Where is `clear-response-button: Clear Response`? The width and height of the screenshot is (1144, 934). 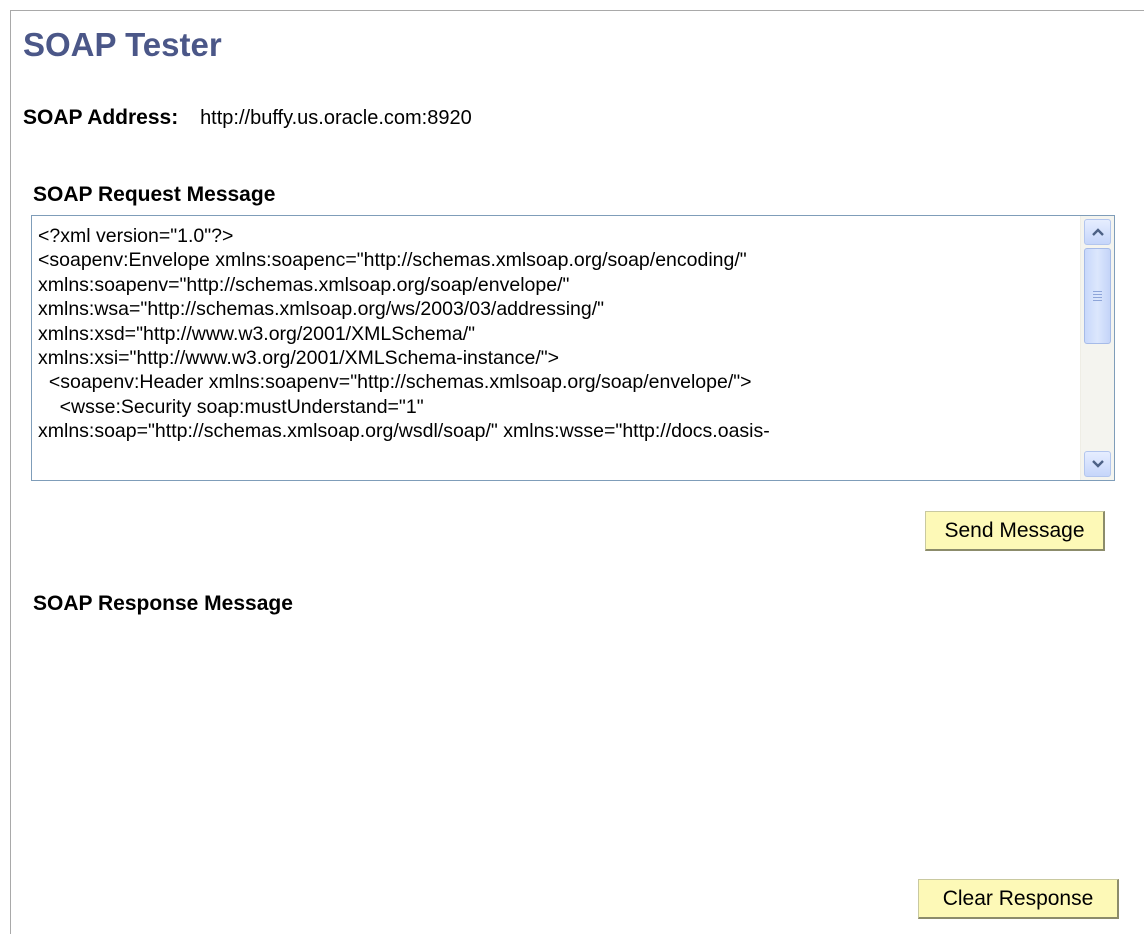 clear-response-button: Clear Response is located at coordinates (1018, 899).